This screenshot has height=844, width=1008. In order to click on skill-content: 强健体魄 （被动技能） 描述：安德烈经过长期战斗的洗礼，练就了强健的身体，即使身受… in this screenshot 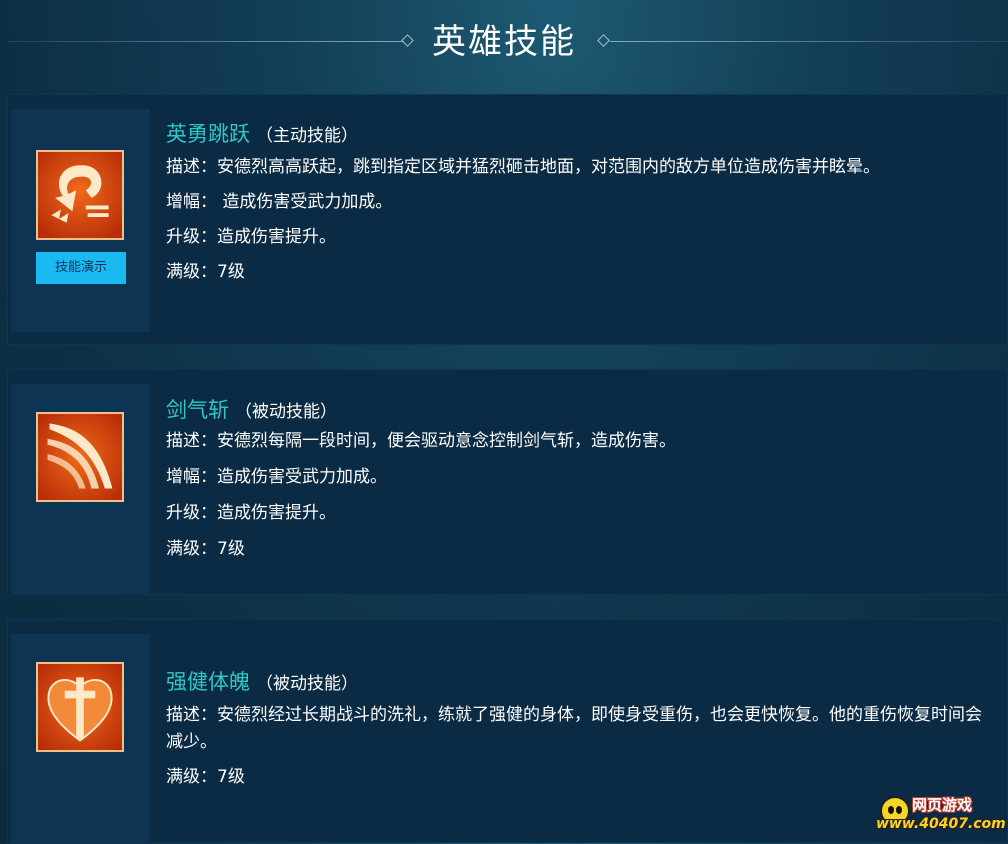, I will do `click(581, 728)`.